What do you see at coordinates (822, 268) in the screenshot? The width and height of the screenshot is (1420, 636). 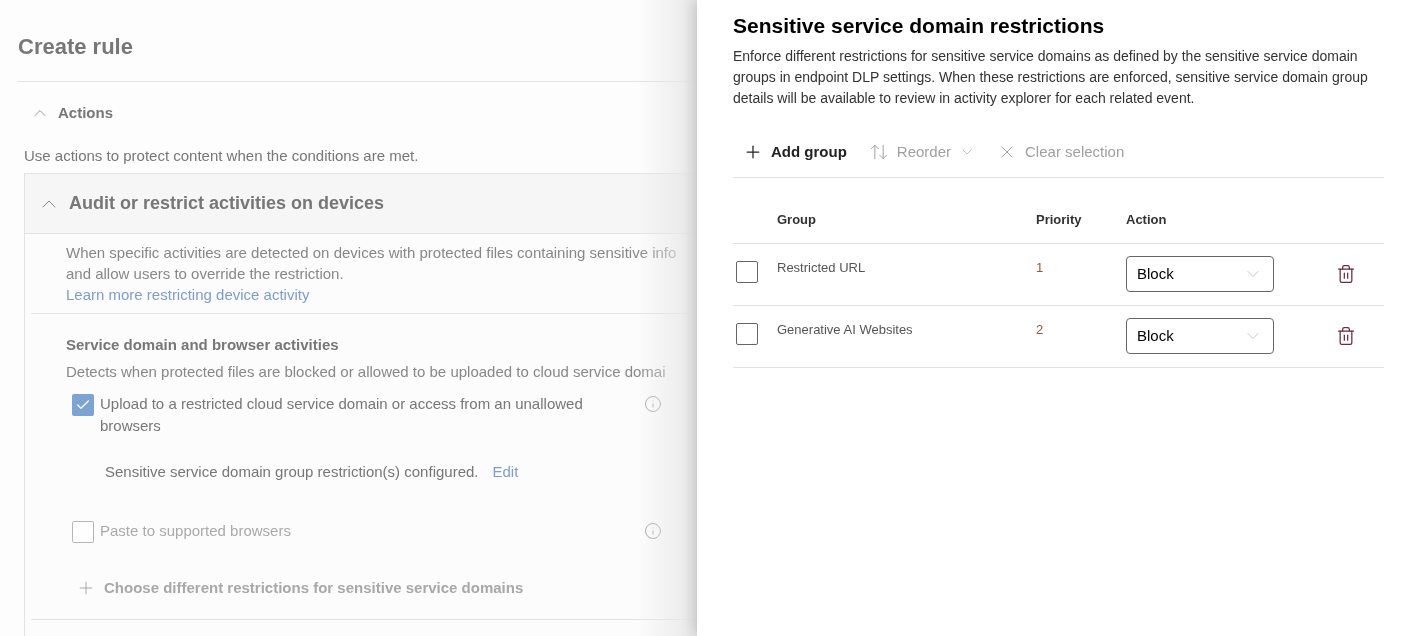 I see `group-name: Restricted URL` at bounding box center [822, 268].